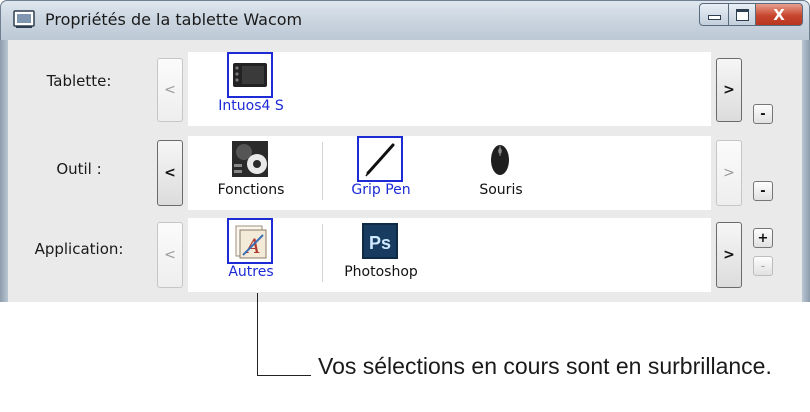 This screenshot has width=810, height=412. Describe the element at coordinates (251, 272) in the screenshot. I see `application-item-label: Autres` at that location.